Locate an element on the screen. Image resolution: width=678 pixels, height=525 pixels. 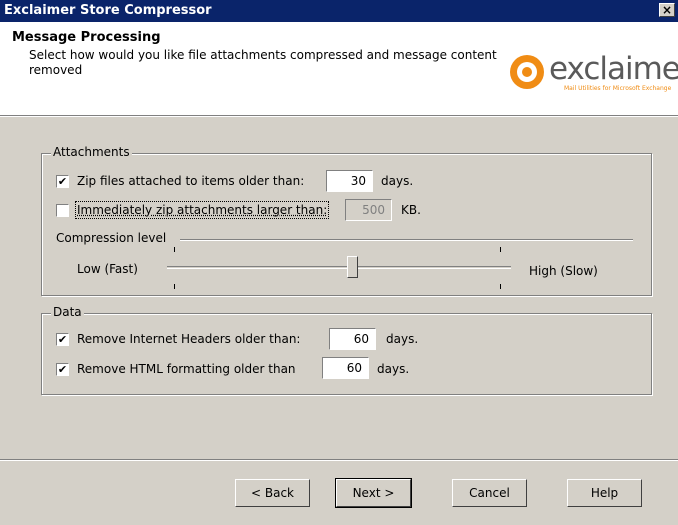
remove-headers-label: Remove Internet Headers older than: is located at coordinates (188, 339).